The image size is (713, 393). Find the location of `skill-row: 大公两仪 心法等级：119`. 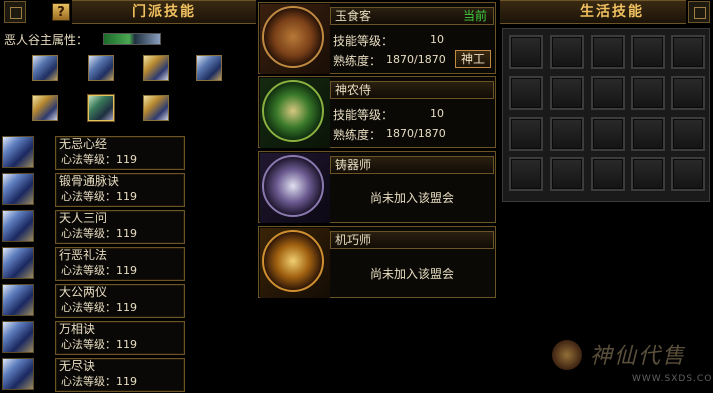

skill-row: 大公两仪 心法等级：119 is located at coordinates (120, 301).